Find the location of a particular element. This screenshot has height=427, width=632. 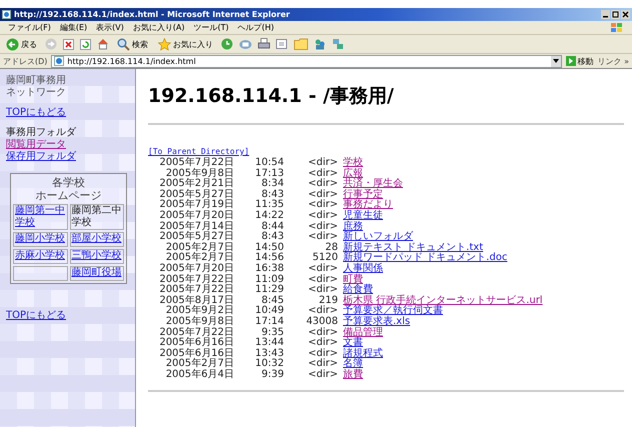

file-link: 予算要求表.xls is located at coordinates (376, 322).